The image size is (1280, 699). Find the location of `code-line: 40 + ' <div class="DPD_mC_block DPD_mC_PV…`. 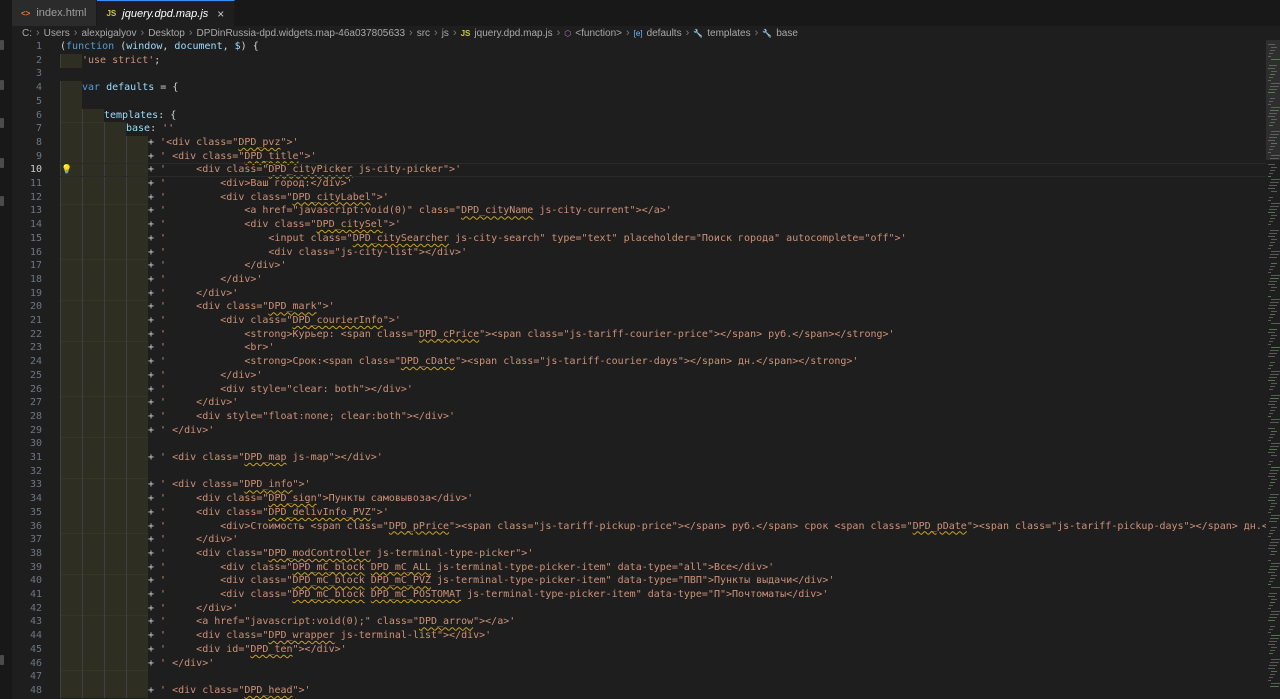

code-line: 40 + ' <div class="DPD_mC_block DPD_mC_PV… is located at coordinates (639, 581).